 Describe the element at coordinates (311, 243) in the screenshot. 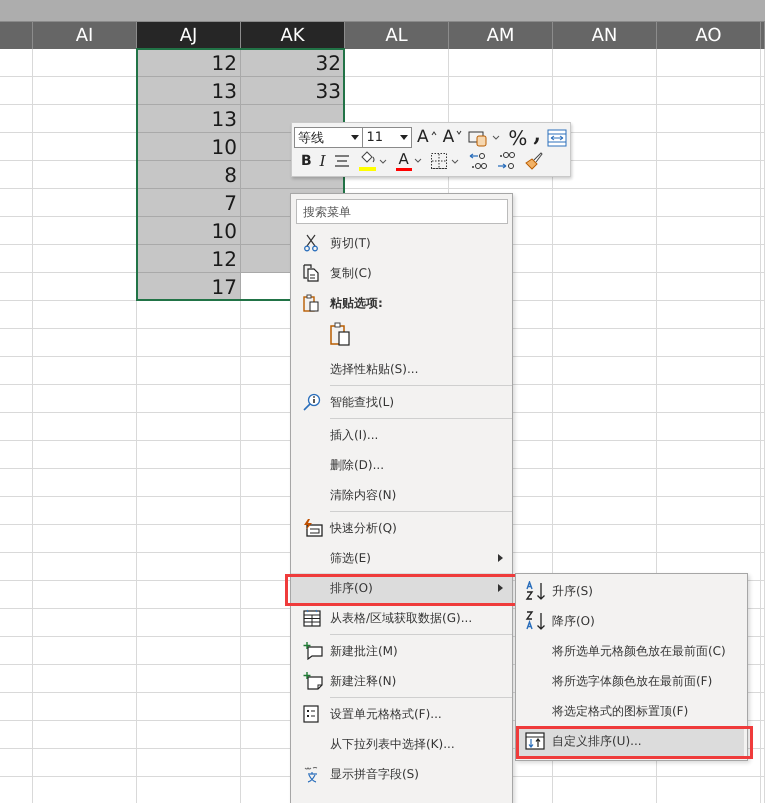

I see `scissors-icon` at that location.